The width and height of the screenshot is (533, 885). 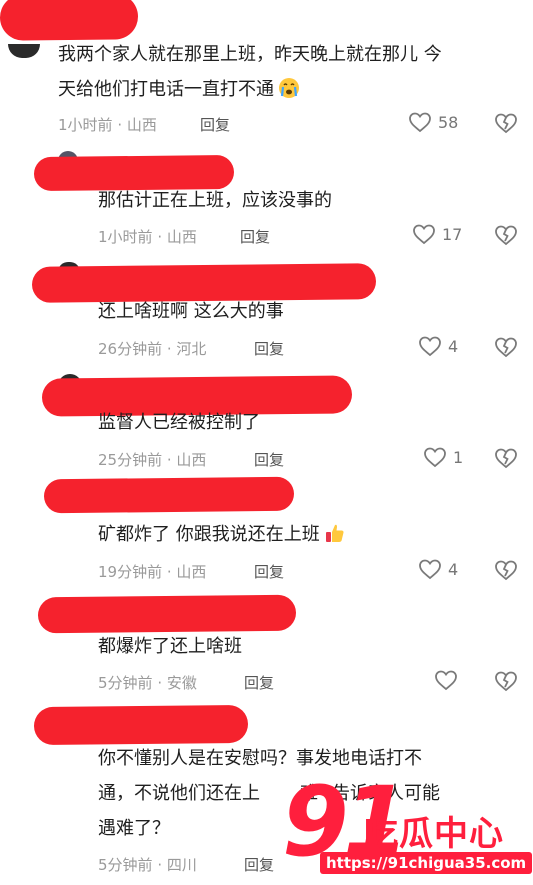 I want to click on watermark: 91 吃瓜中心 https://91chigua35.com, so click(x=407, y=828).